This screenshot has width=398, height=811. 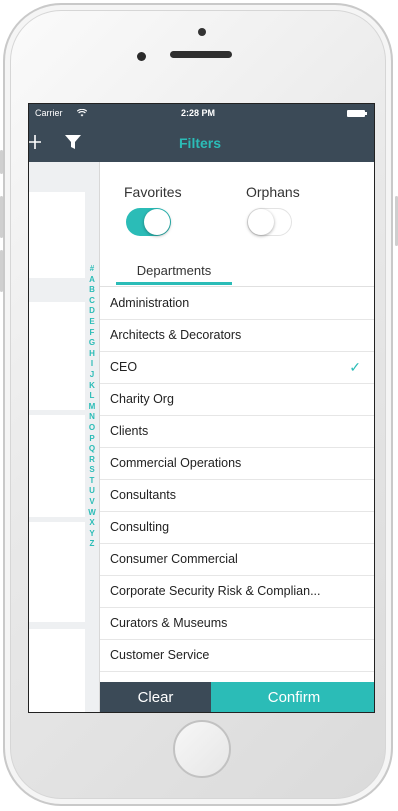 I want to click on tab-departments: Departments, so click(x=174, y=274).